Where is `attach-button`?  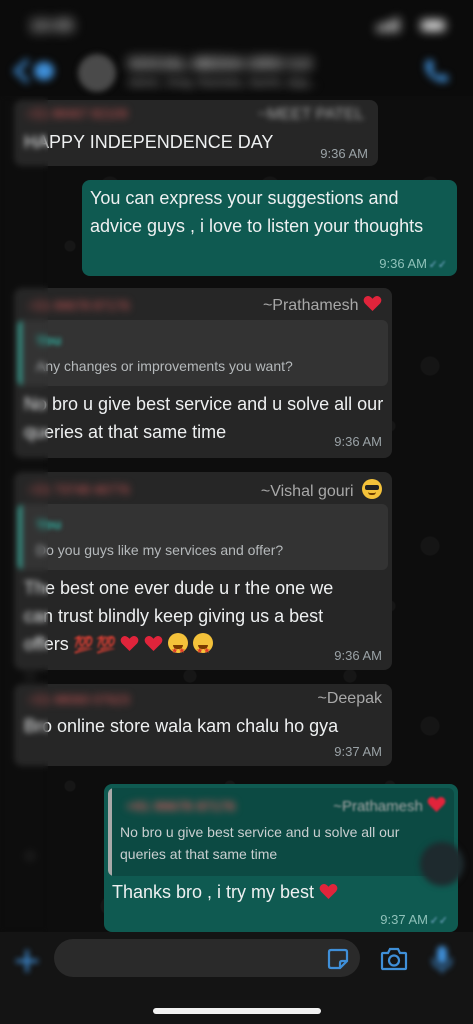
attach-button is located at coordinates (27, 961).